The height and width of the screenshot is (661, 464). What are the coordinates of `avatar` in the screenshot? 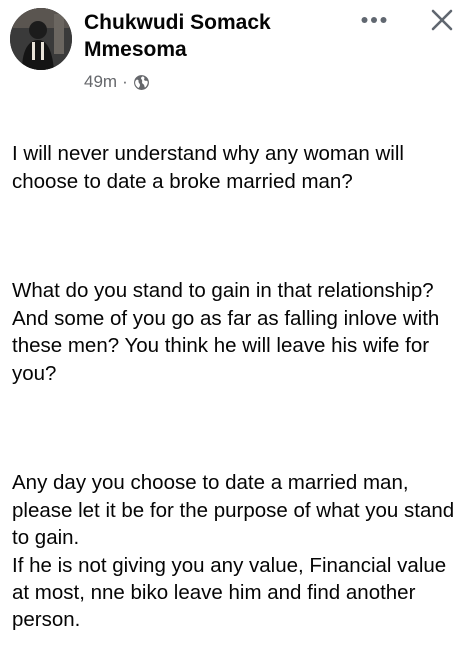 It's located at (41, 39).